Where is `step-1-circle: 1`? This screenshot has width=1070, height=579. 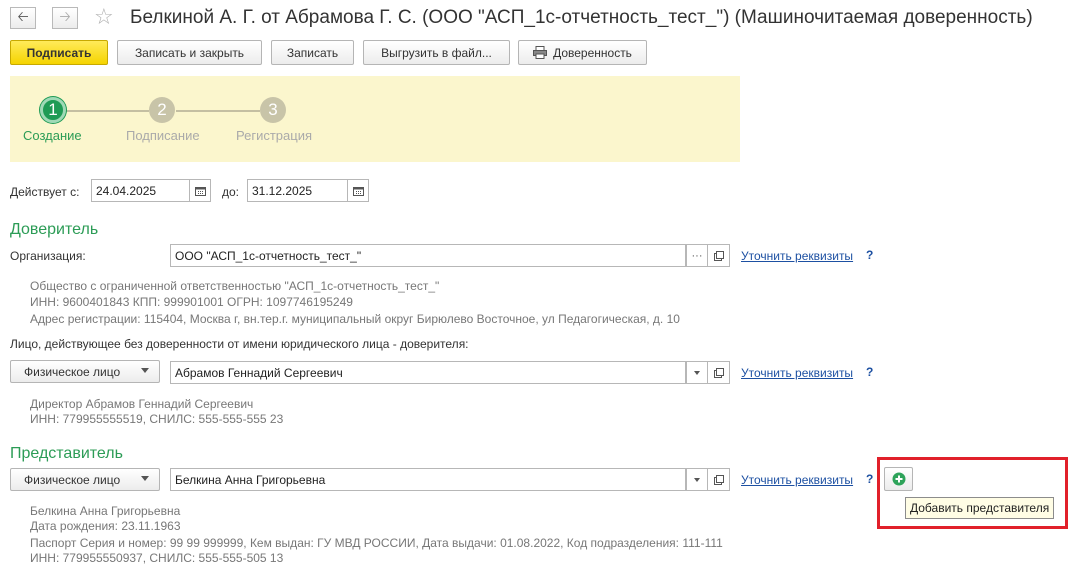 step-1-circle: 1 is located at coordinates (53, 110).